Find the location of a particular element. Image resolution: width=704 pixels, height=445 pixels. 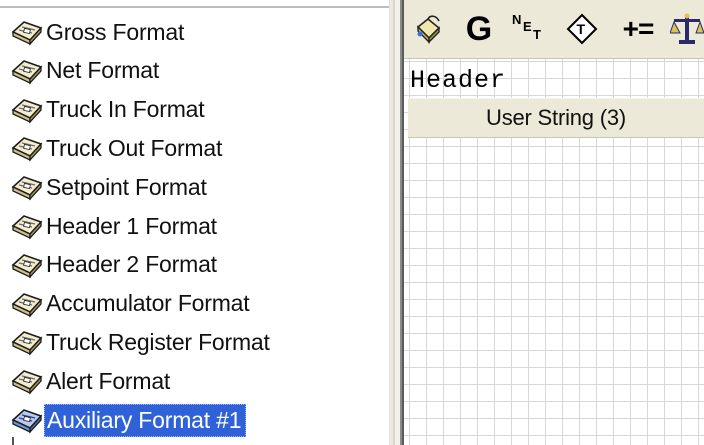

tree-item: Net Format is located at coordinates (86, 71).